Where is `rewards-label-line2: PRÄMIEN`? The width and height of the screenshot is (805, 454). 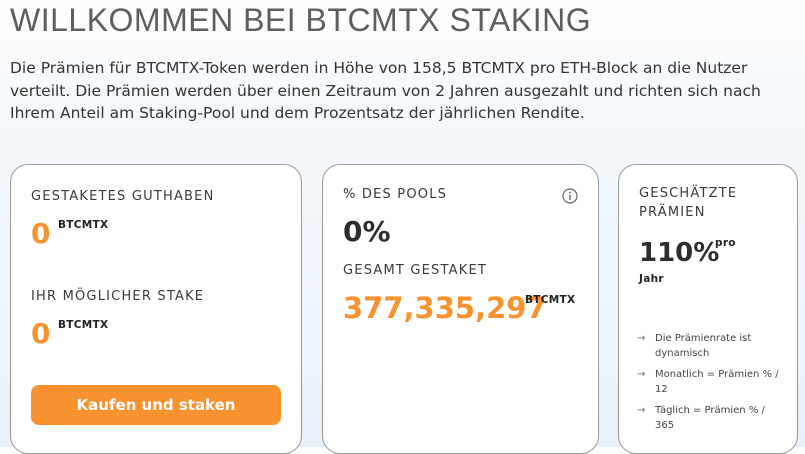 rewards-label-line2: PRÄMIEN is located at coordinates (672, 212).